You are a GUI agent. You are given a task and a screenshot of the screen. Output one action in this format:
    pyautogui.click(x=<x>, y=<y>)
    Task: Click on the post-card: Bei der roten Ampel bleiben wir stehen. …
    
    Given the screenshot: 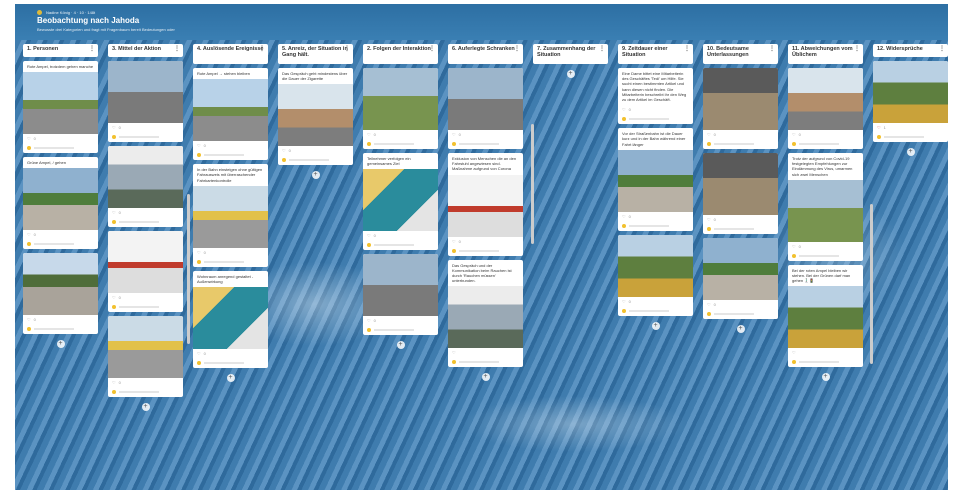 What is the action you would take?
    pyautogui.click(x=825, y=316)
    